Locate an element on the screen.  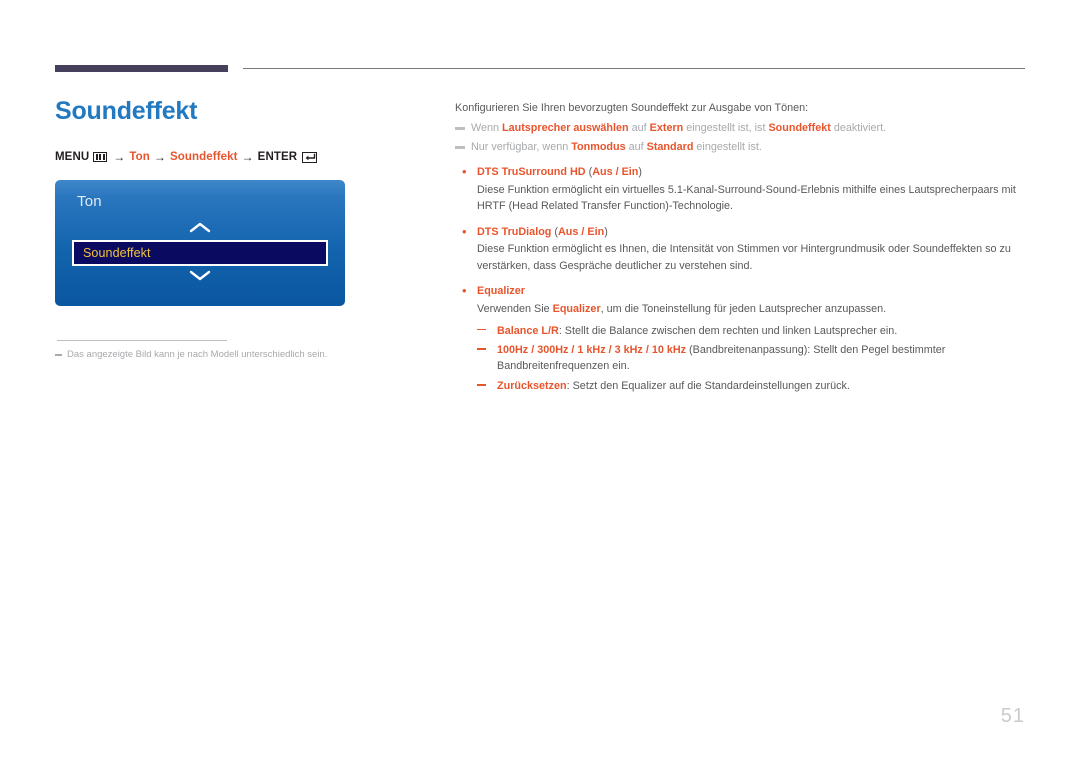
chevron-down-icon is located at coordinates (200, 277).